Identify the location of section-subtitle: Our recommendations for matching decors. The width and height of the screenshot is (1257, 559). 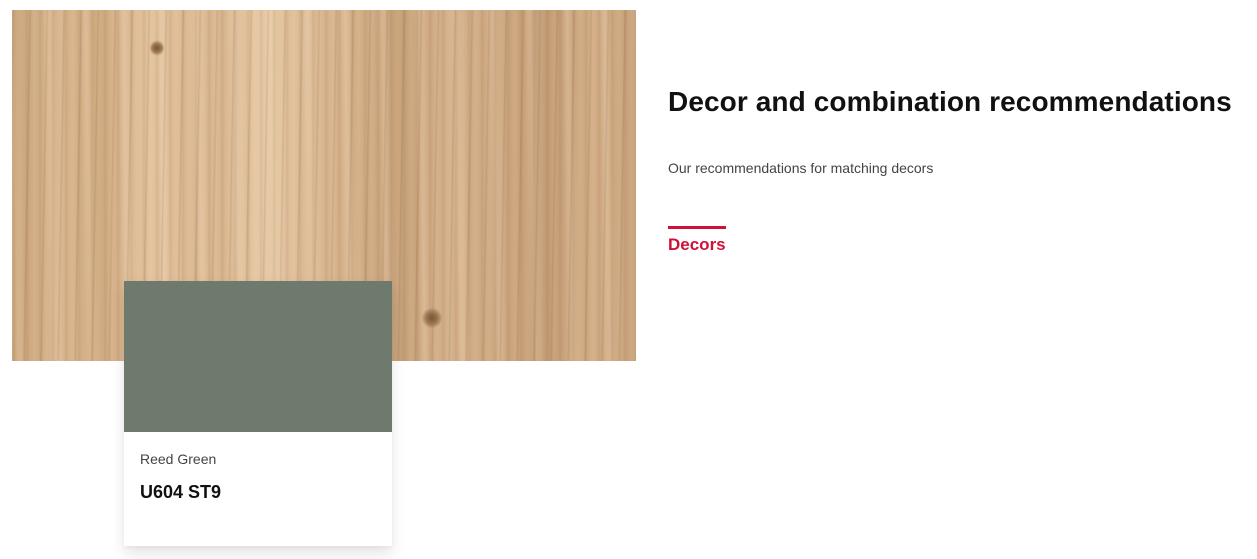
(801, 168).